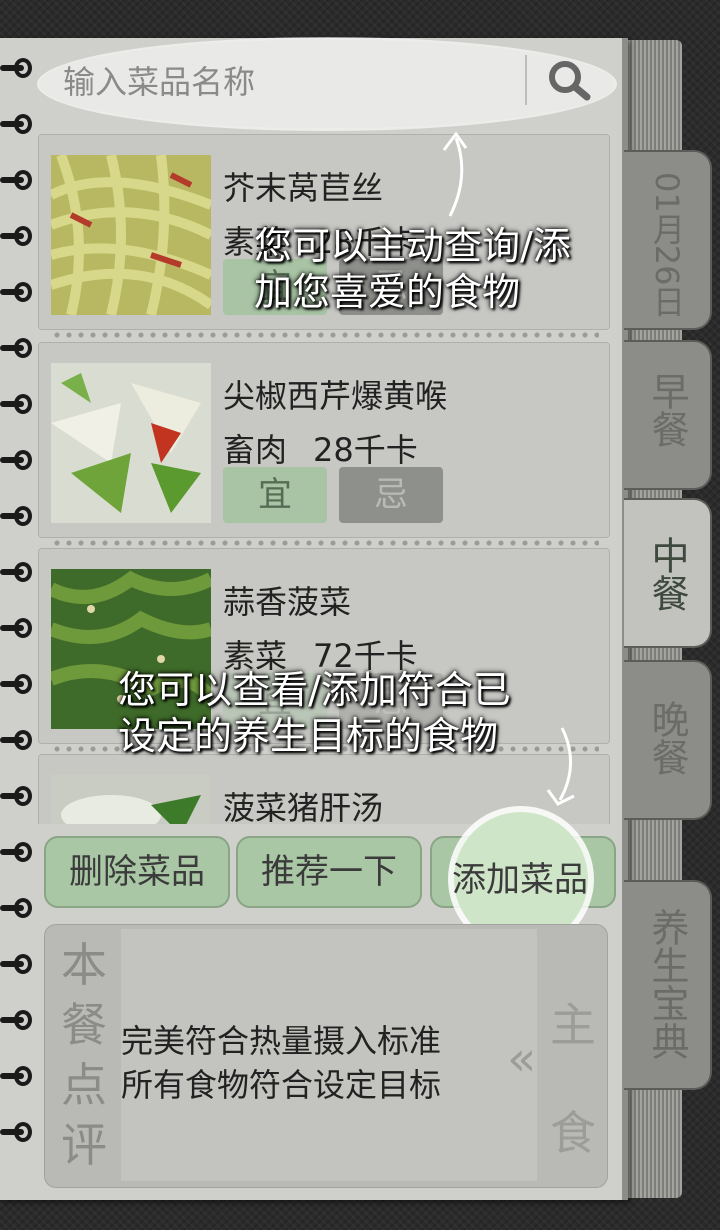  I want to click on delete-food-button: 删除菜品, so click(137, 872).